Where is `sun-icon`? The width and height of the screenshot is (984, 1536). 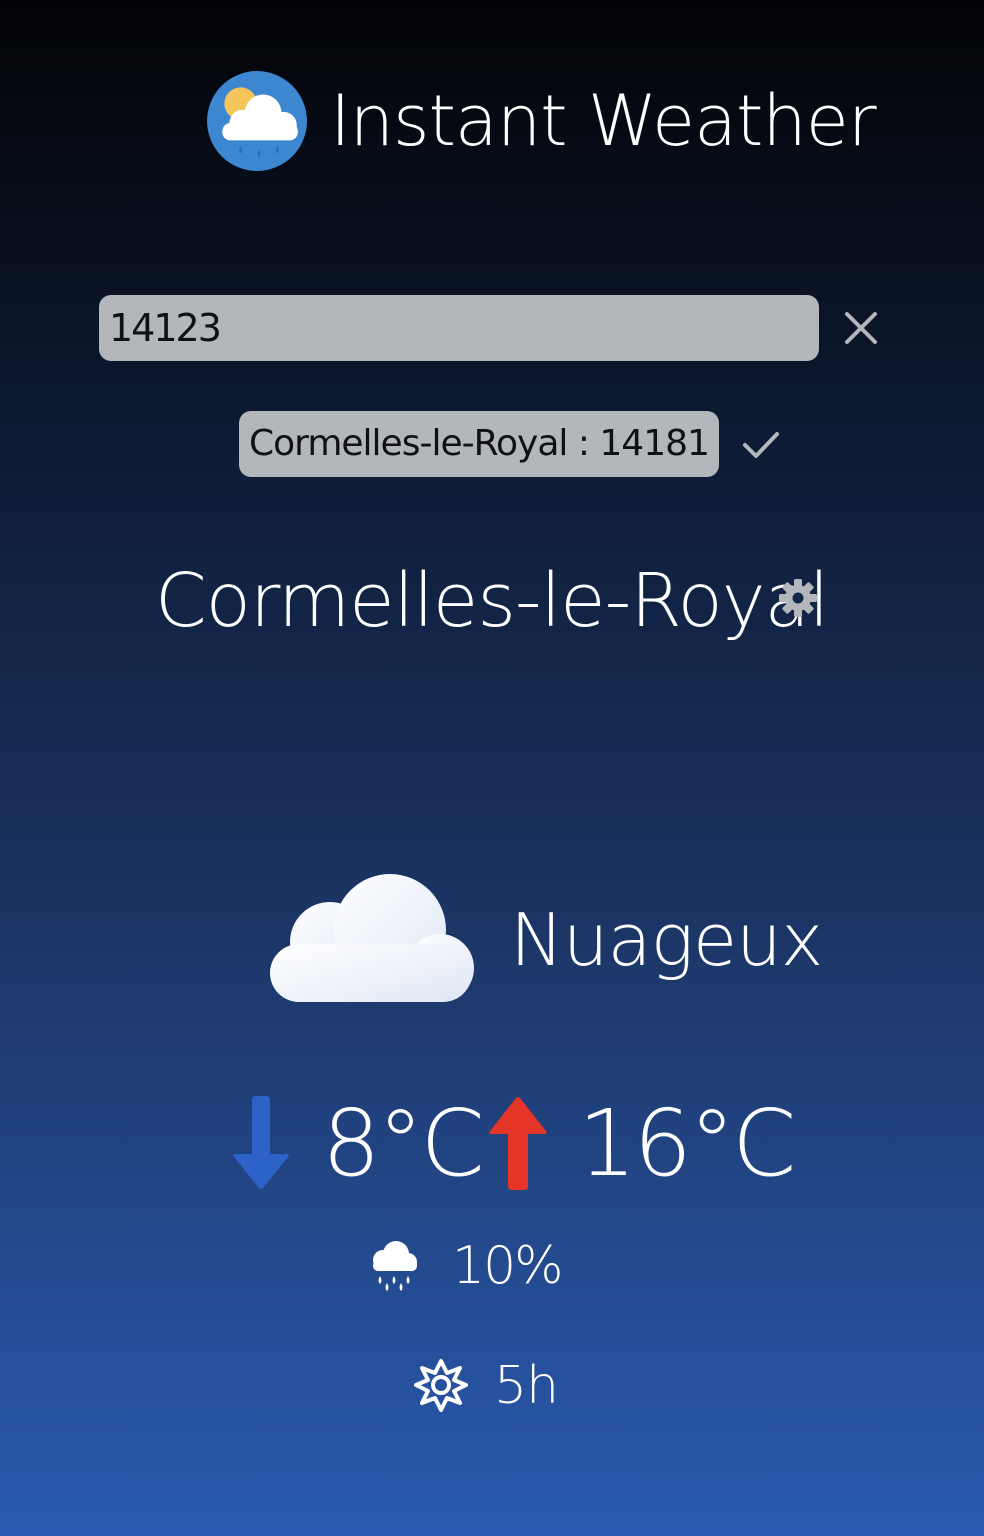 sun-icon is located at coordinates (441, 1385).